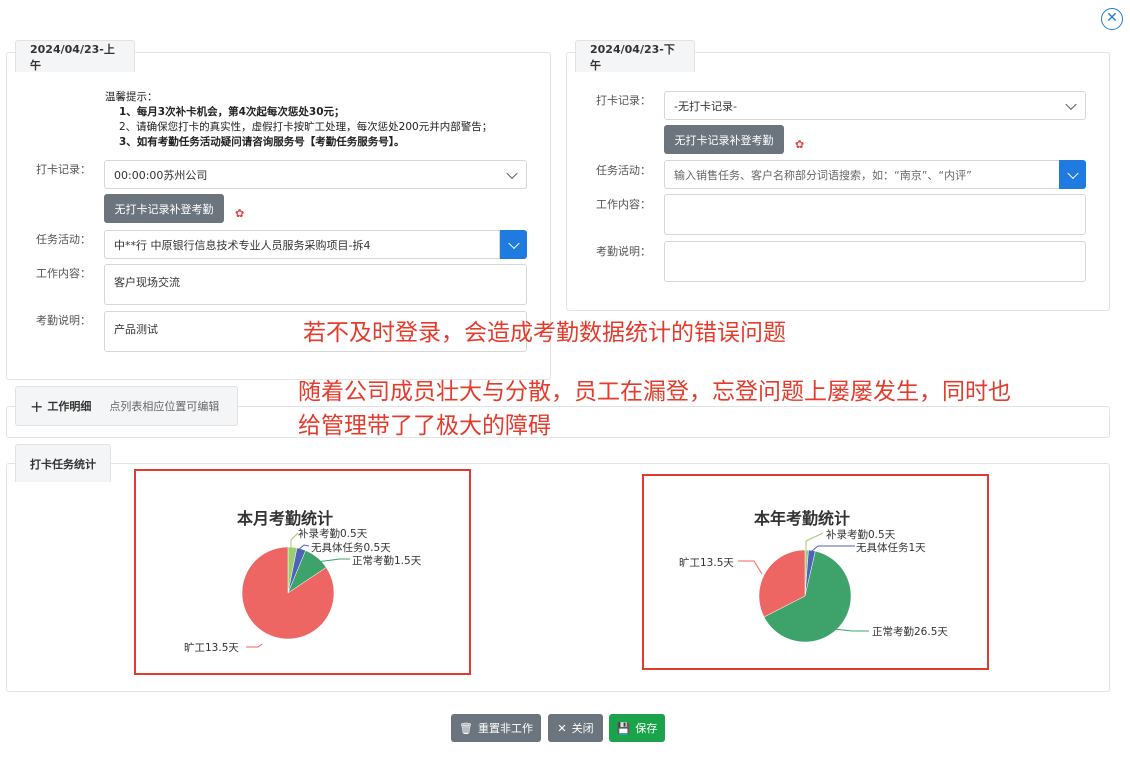  I want to click on afternoon-attendance-textarea, so click(875, 261).